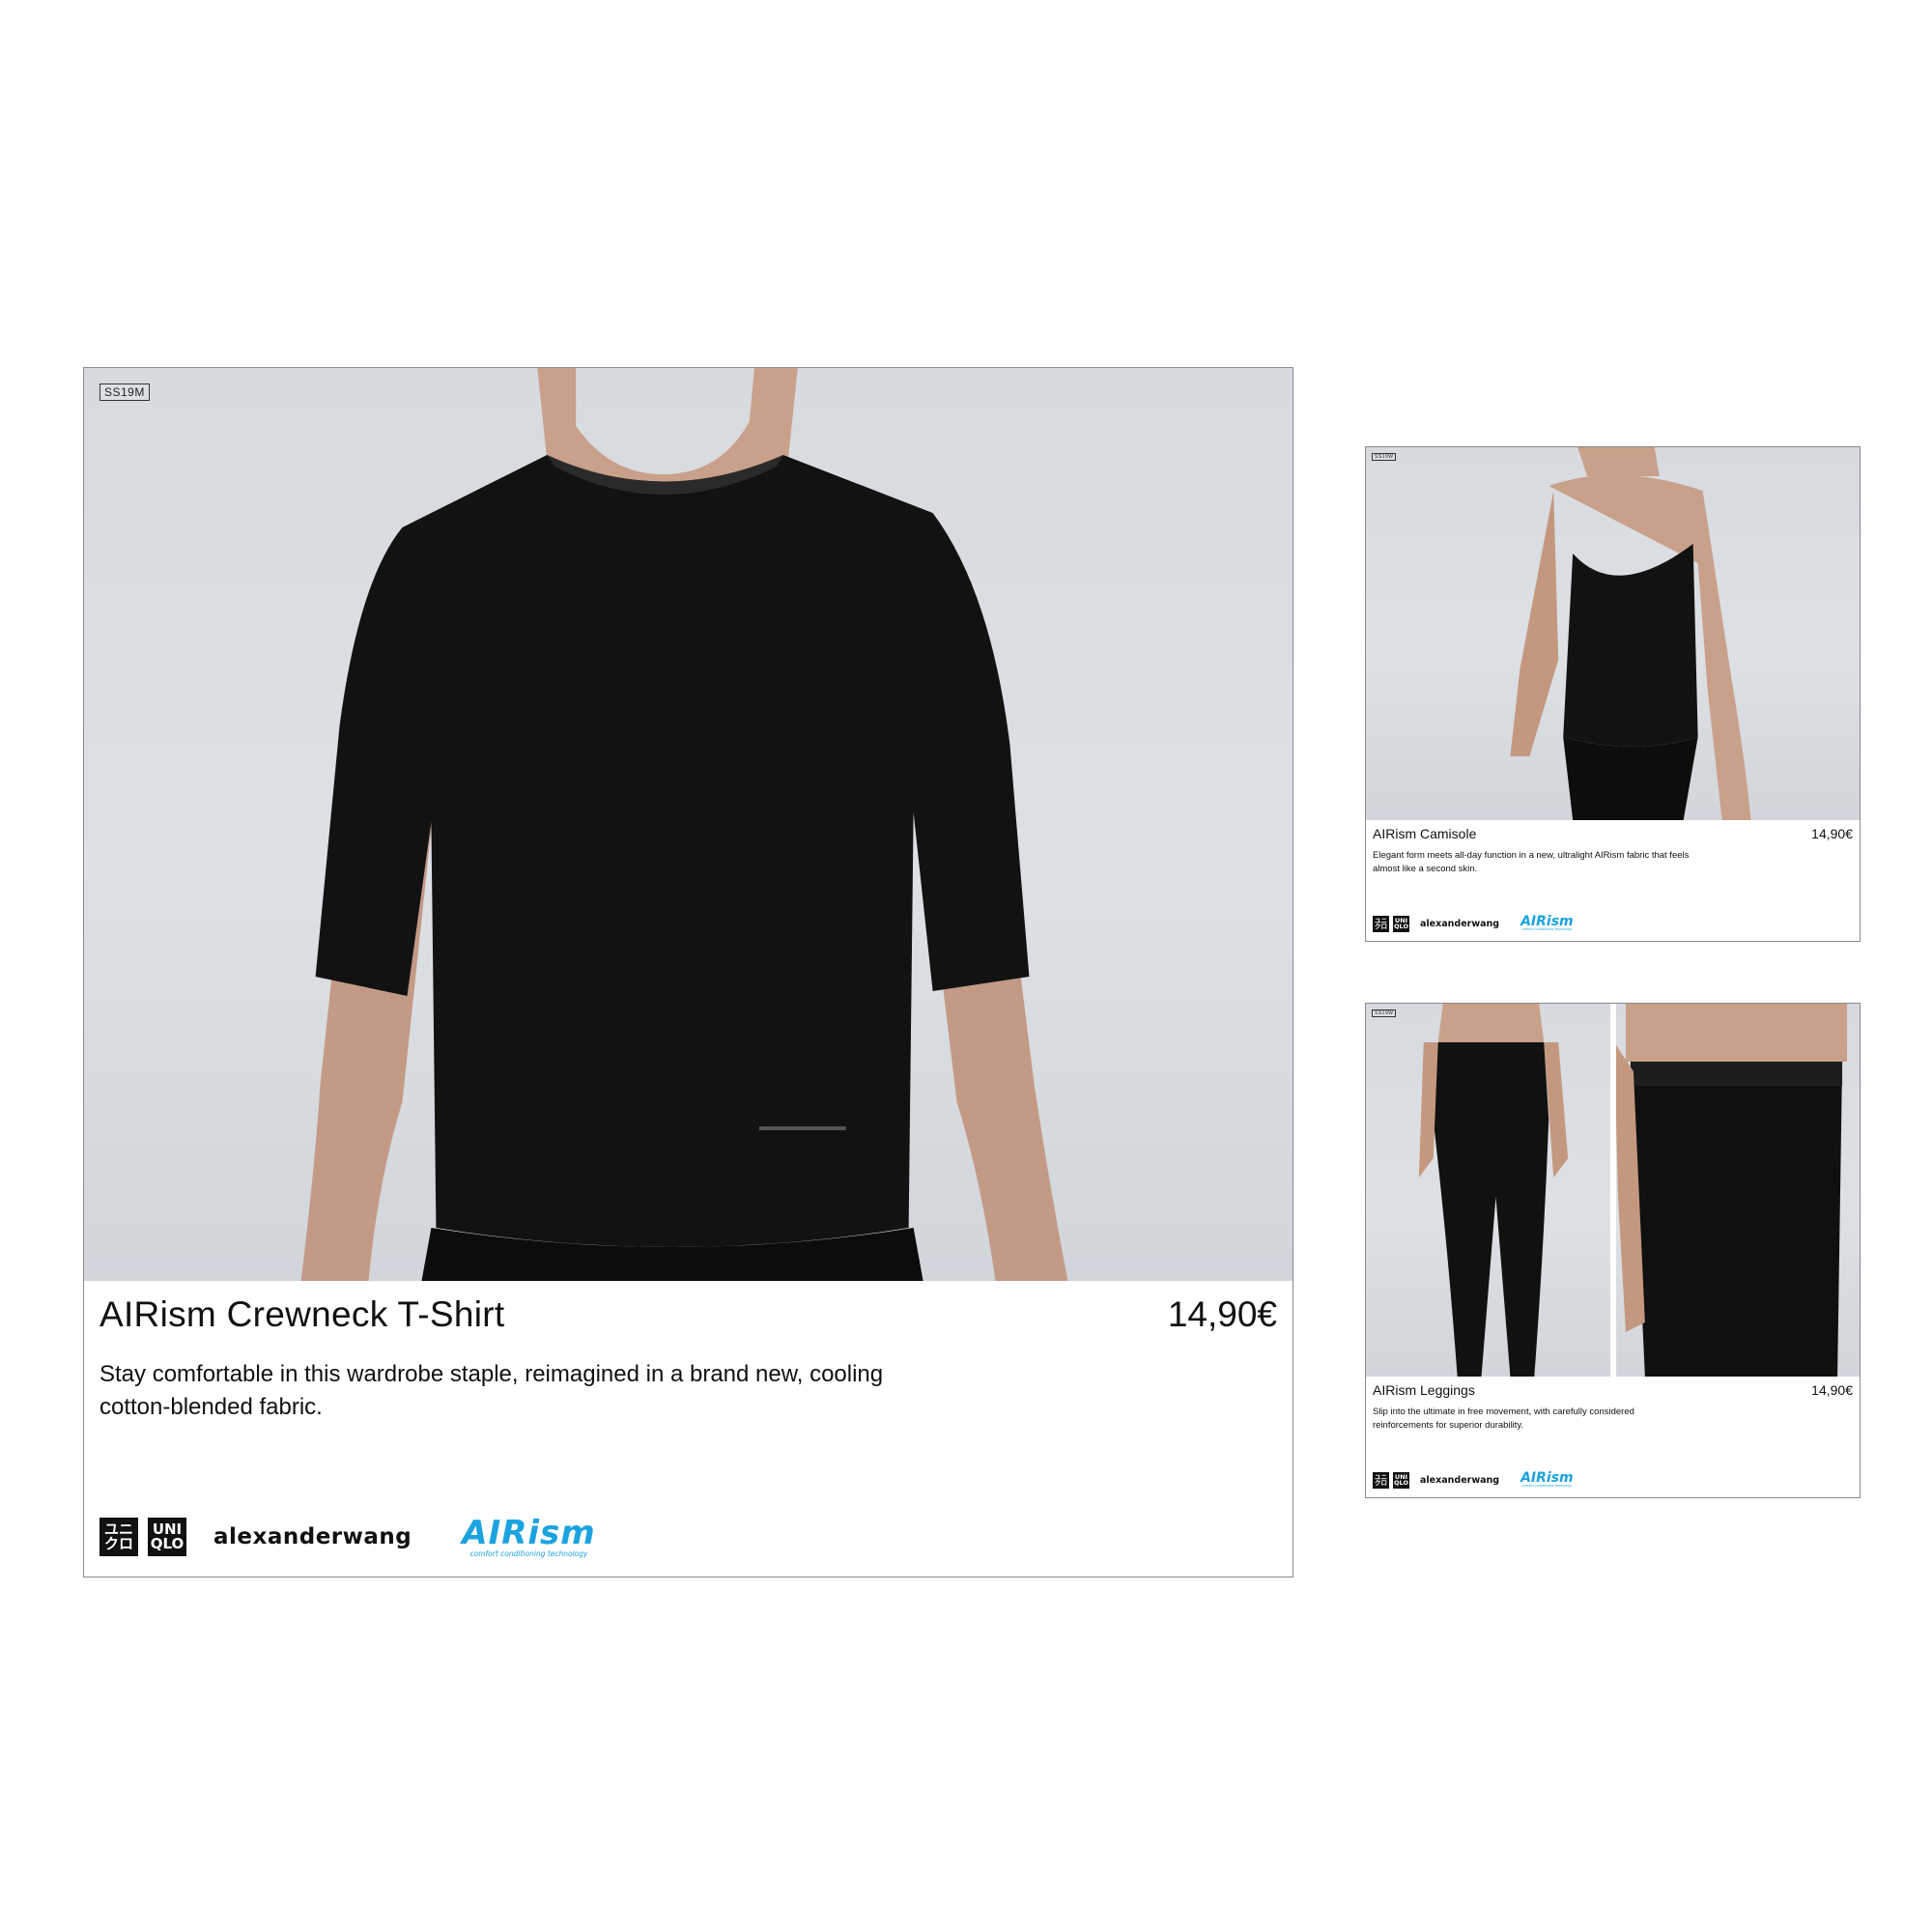 The image size is (1932, 1932). What do you see at coordinates (1424, 1390) in the screenshot?
I see `product-title: AIRism Leggings` at bounding box center [1424, 1390].